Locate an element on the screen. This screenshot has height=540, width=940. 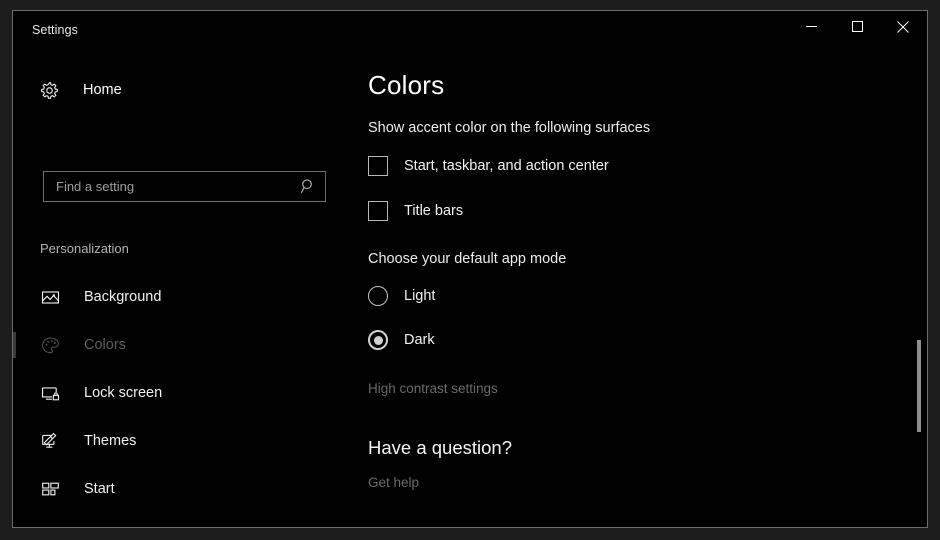
sidebar-item-start-label: Start is located at coordinates (99, 489).